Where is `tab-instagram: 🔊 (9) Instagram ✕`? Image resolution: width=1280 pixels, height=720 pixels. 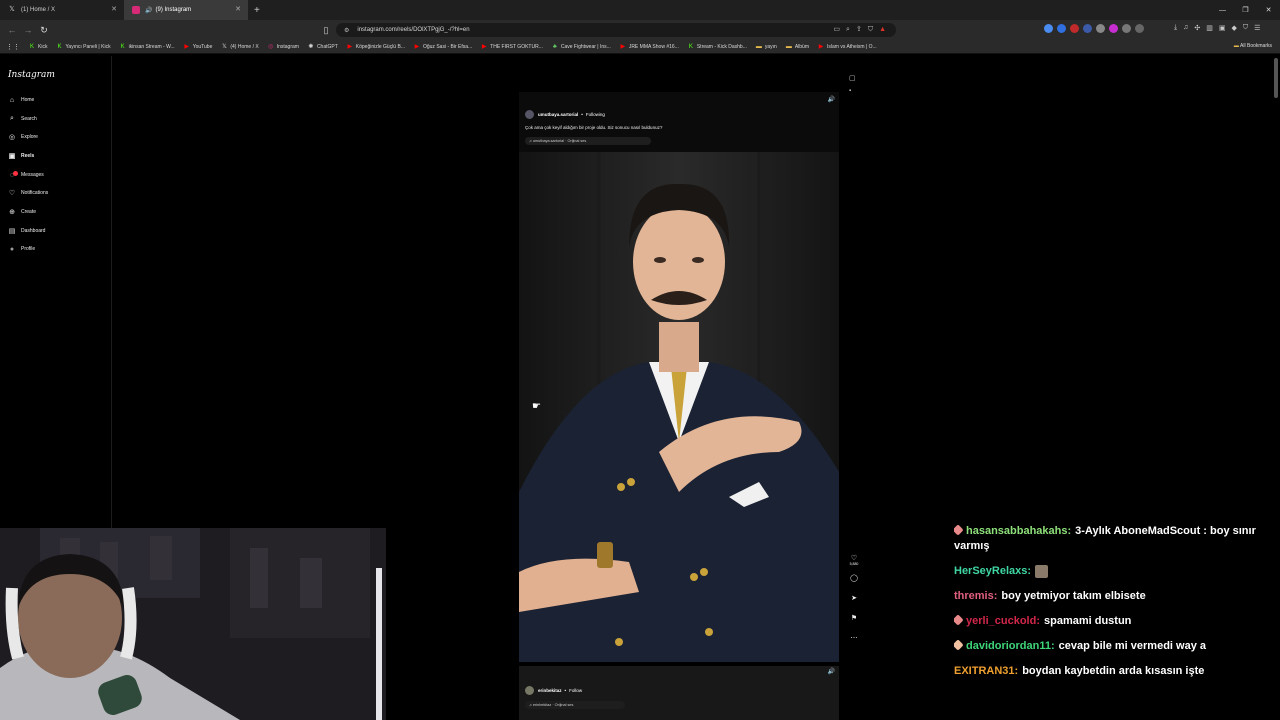 tab-instagram: 🔊 (9) Instagram ✕ is located at coordinates (186, 10).